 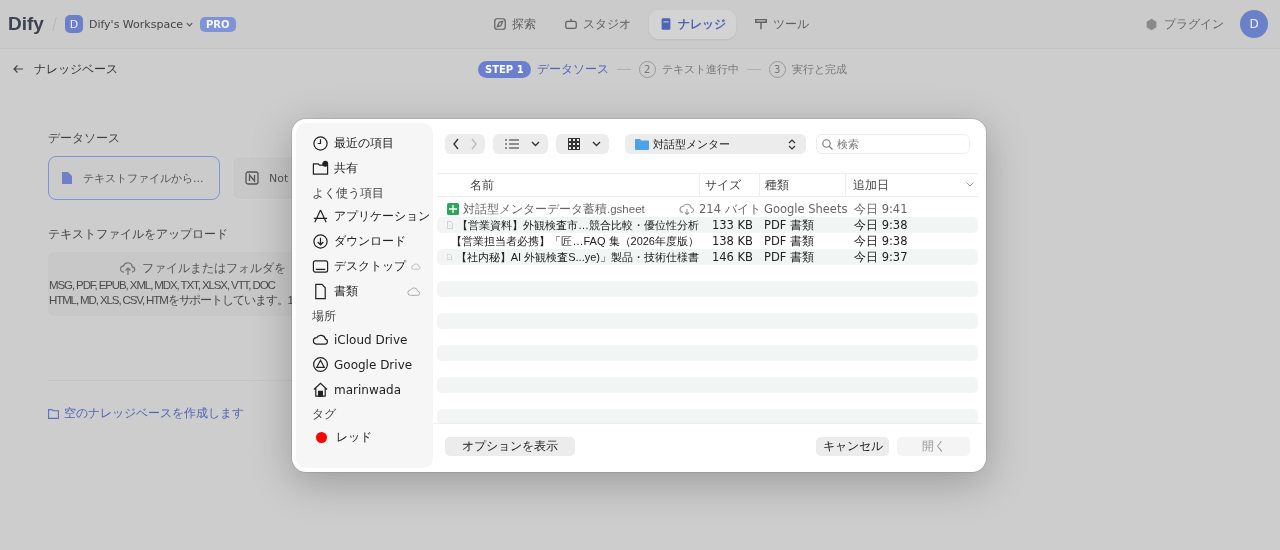 What do you see at coordinates (761, 24) in the screenshot?
I see `hammer-icon` at bounding box center [761, 24].